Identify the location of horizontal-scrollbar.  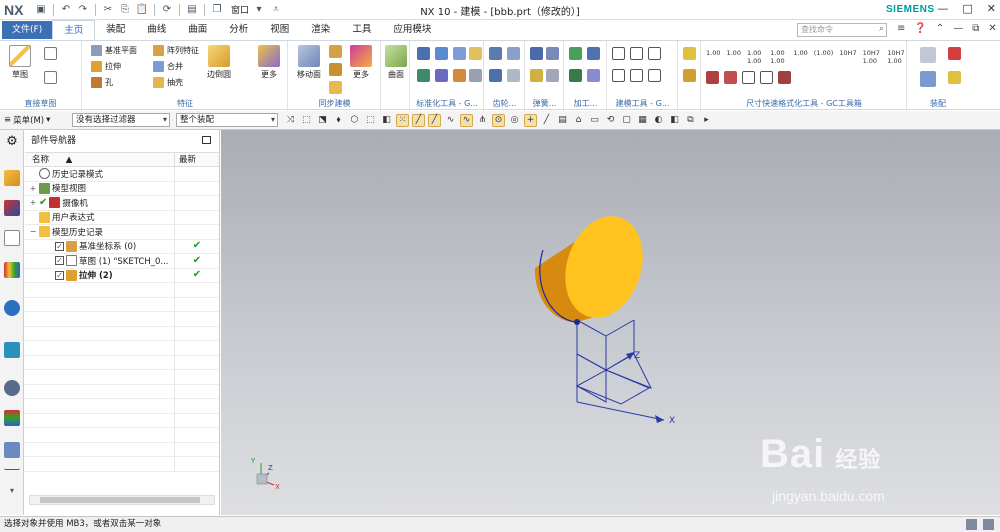
(122, 500).